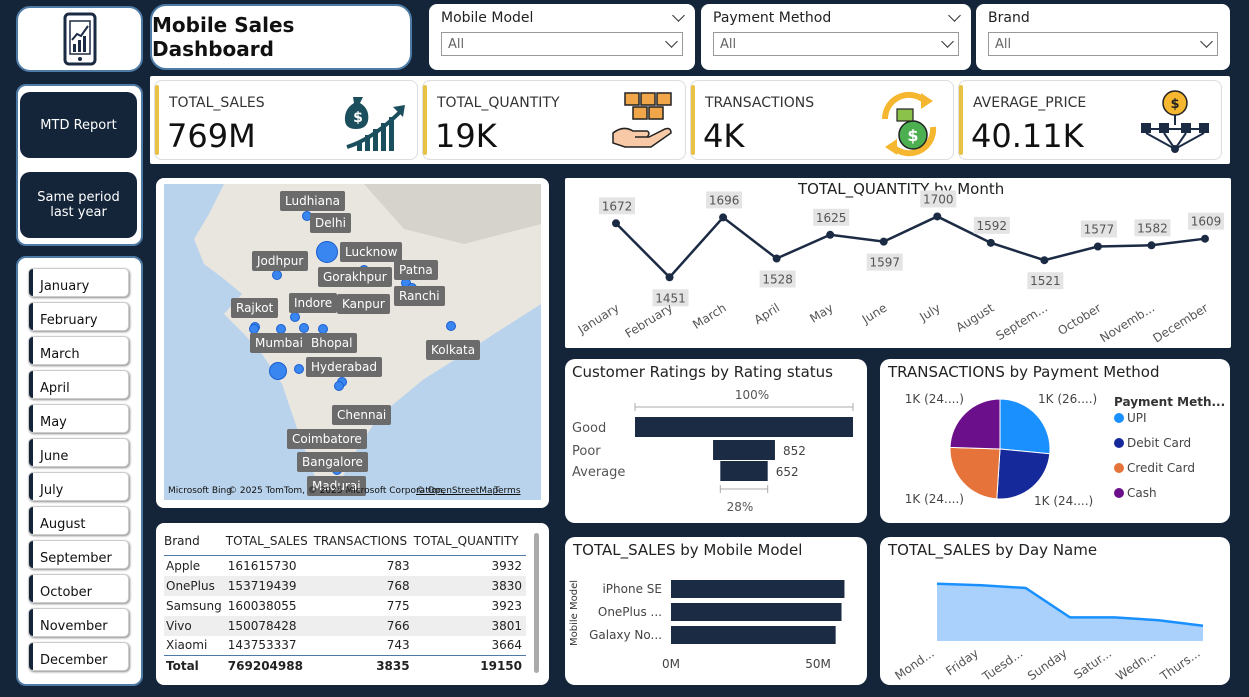  What do you see at coordinates (363, 625) in the screenshot?
I see `table-cell: 766` at bounding box center [363, 625].